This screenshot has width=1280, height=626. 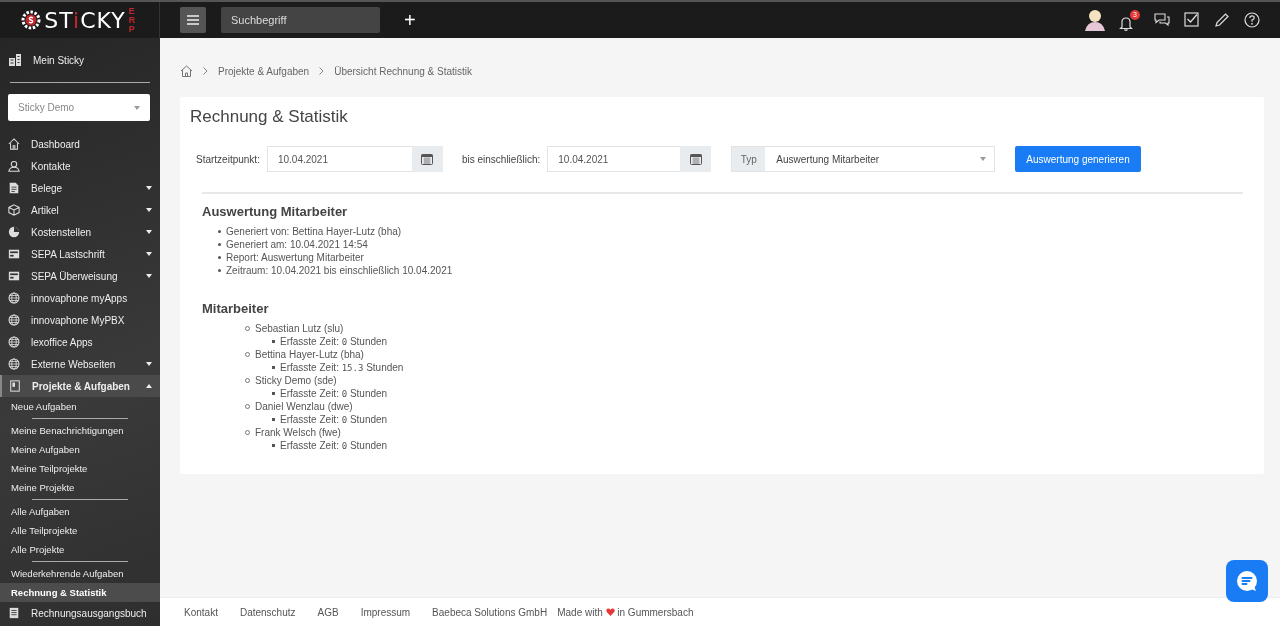 What do you see at coordinates (14, 188) in the screenshot?
I see `document-icon` at bounding box center [14, 188].